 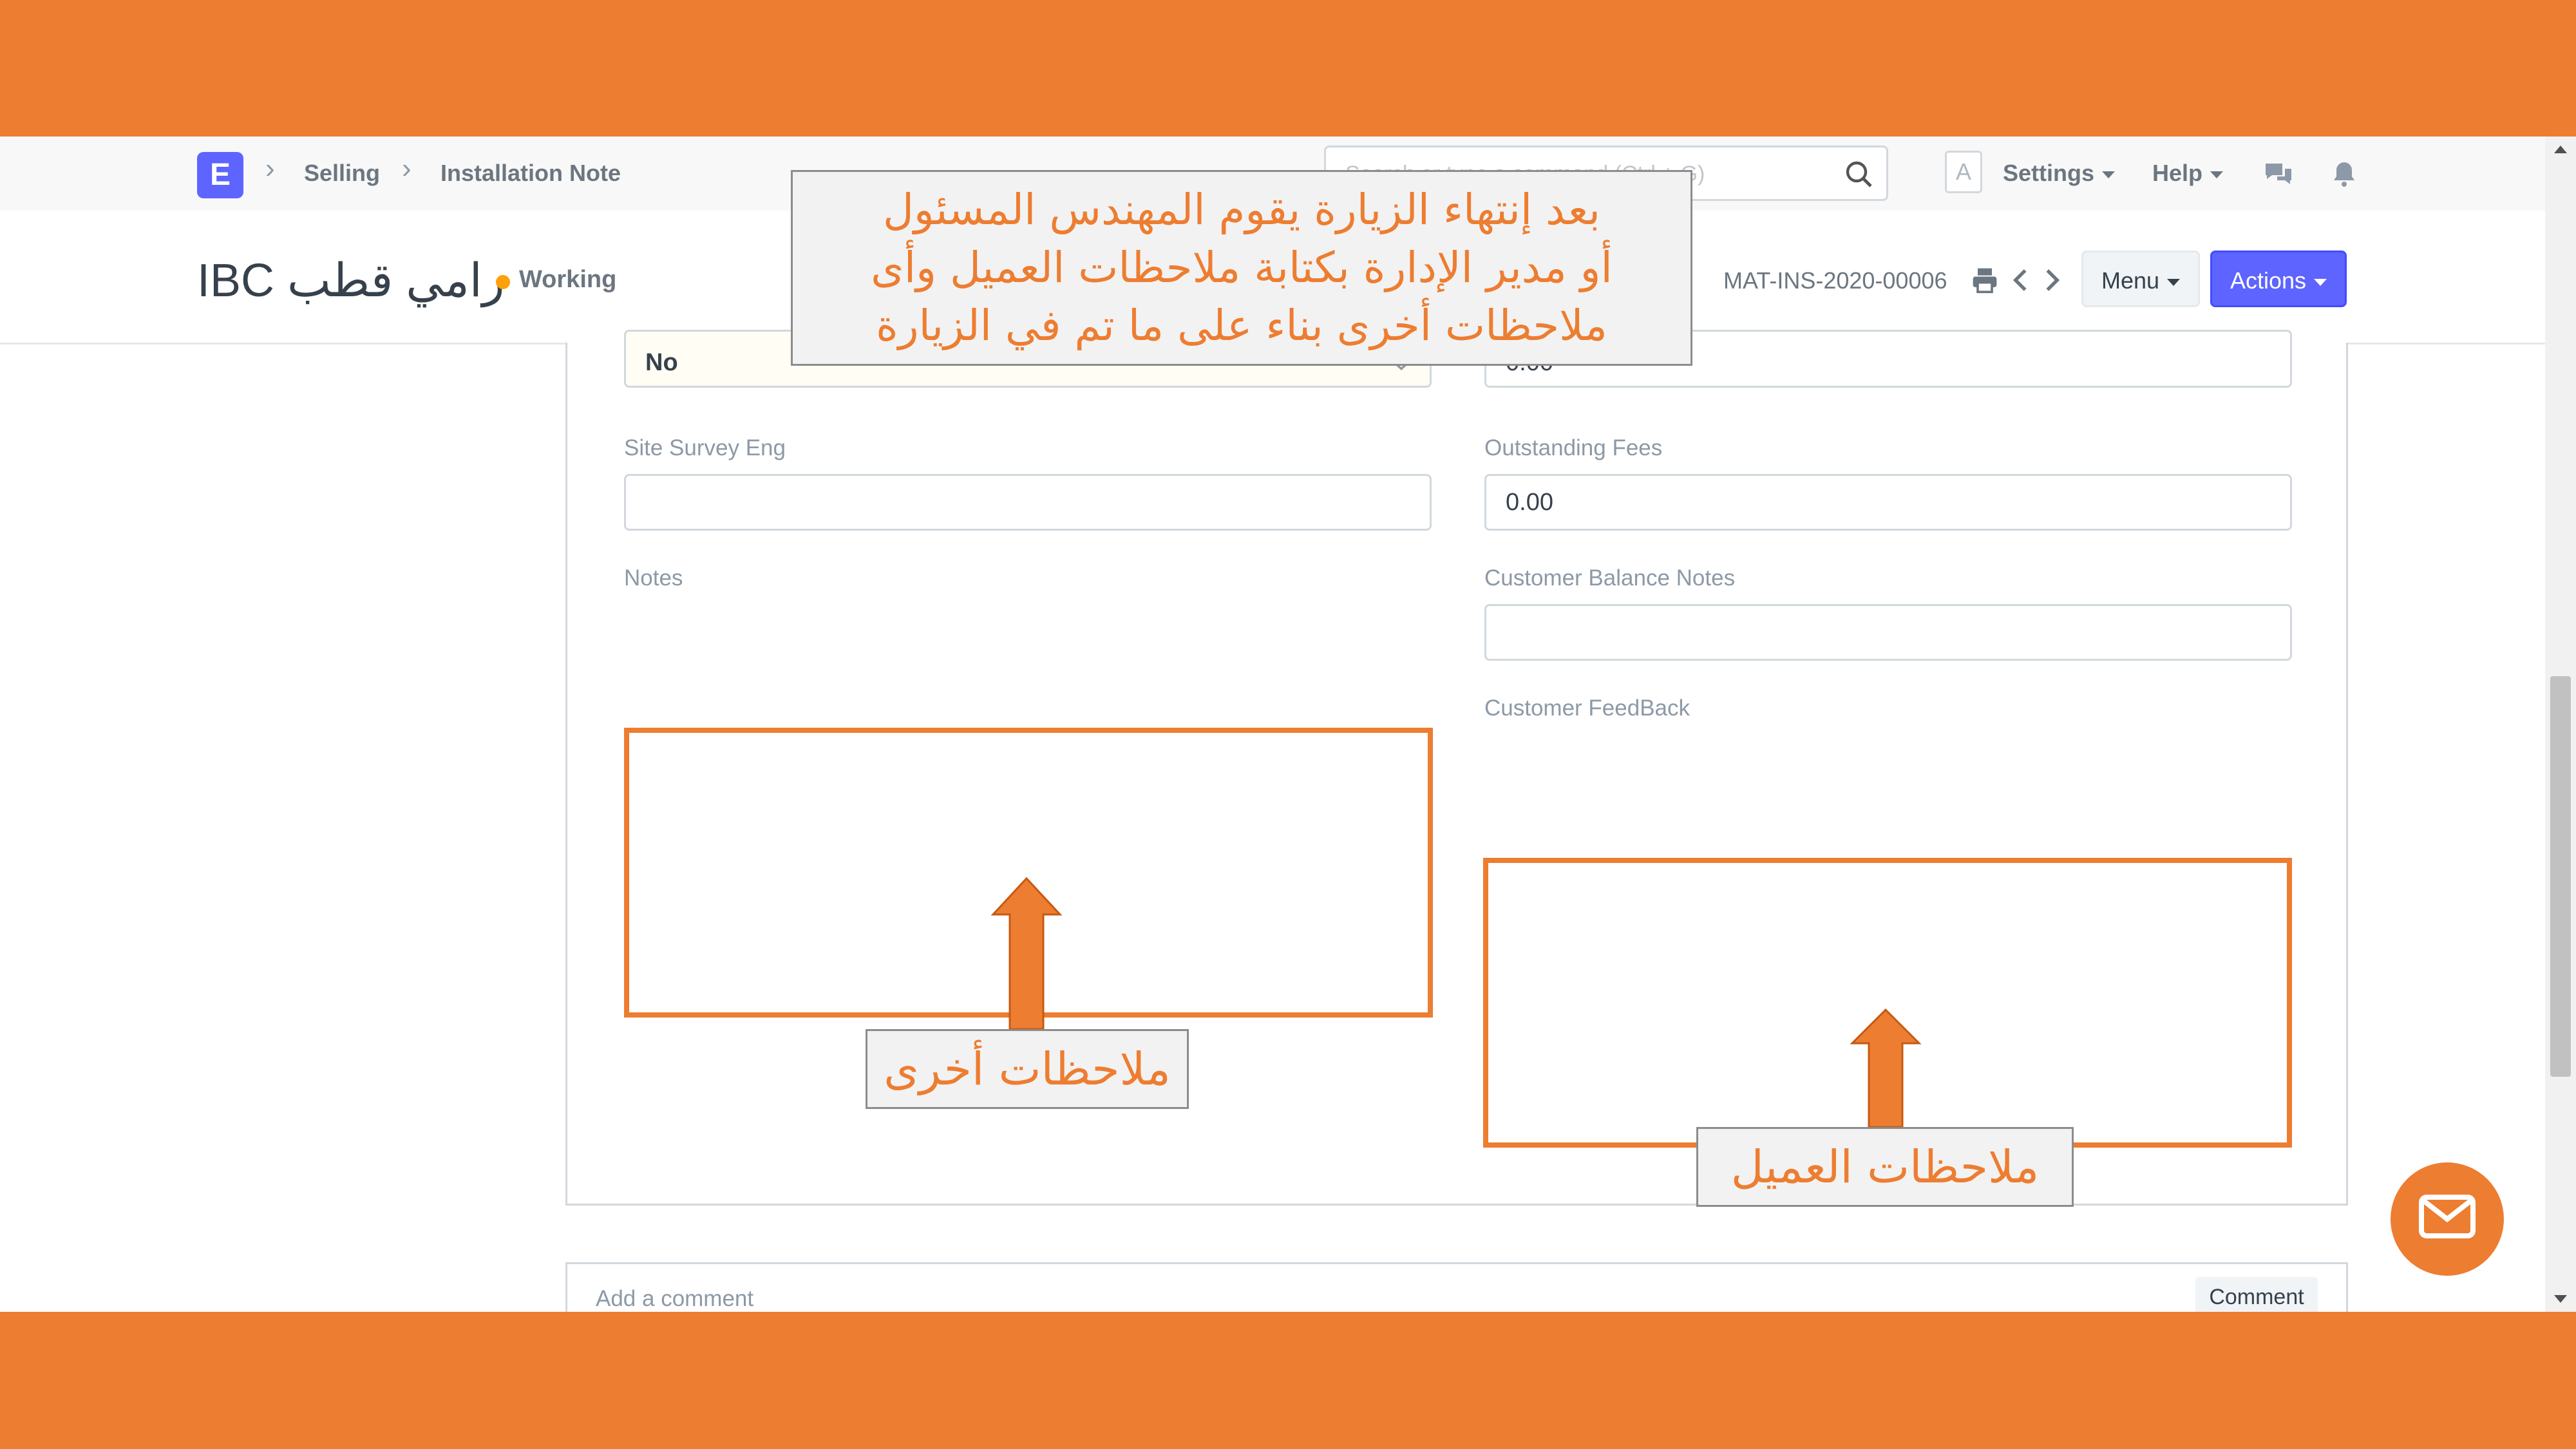 What do you see at coordinates (1985, 280) in the screenshot?
I see `printer-icon` at bounding box center [1985, 280].